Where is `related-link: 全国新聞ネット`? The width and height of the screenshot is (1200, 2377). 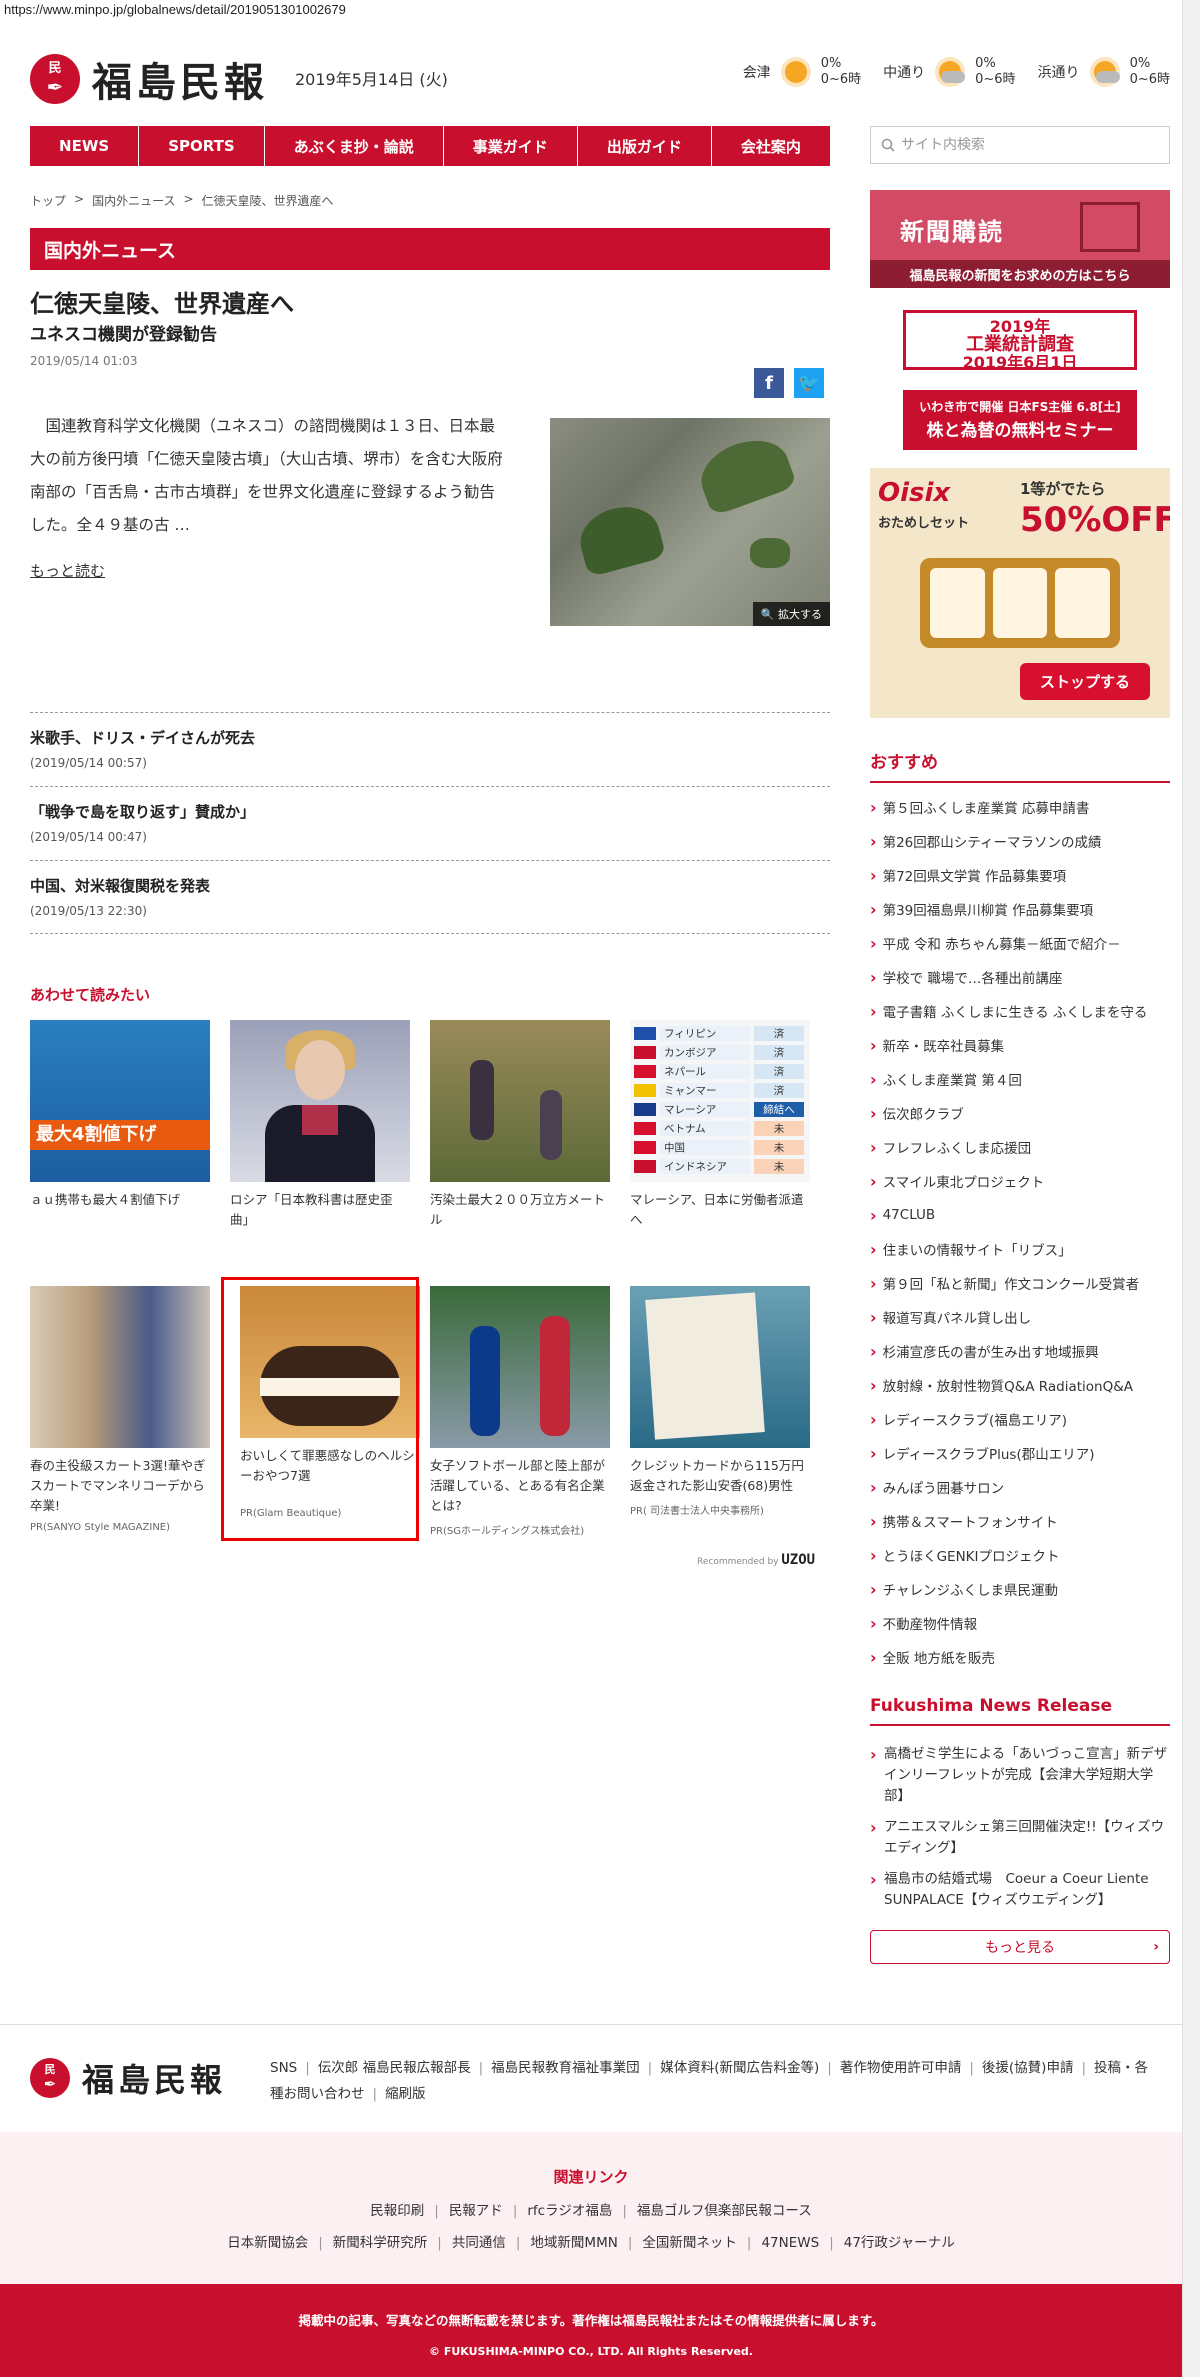 related-link: 全国新聞ネット is located at coordinates (689, 2243).